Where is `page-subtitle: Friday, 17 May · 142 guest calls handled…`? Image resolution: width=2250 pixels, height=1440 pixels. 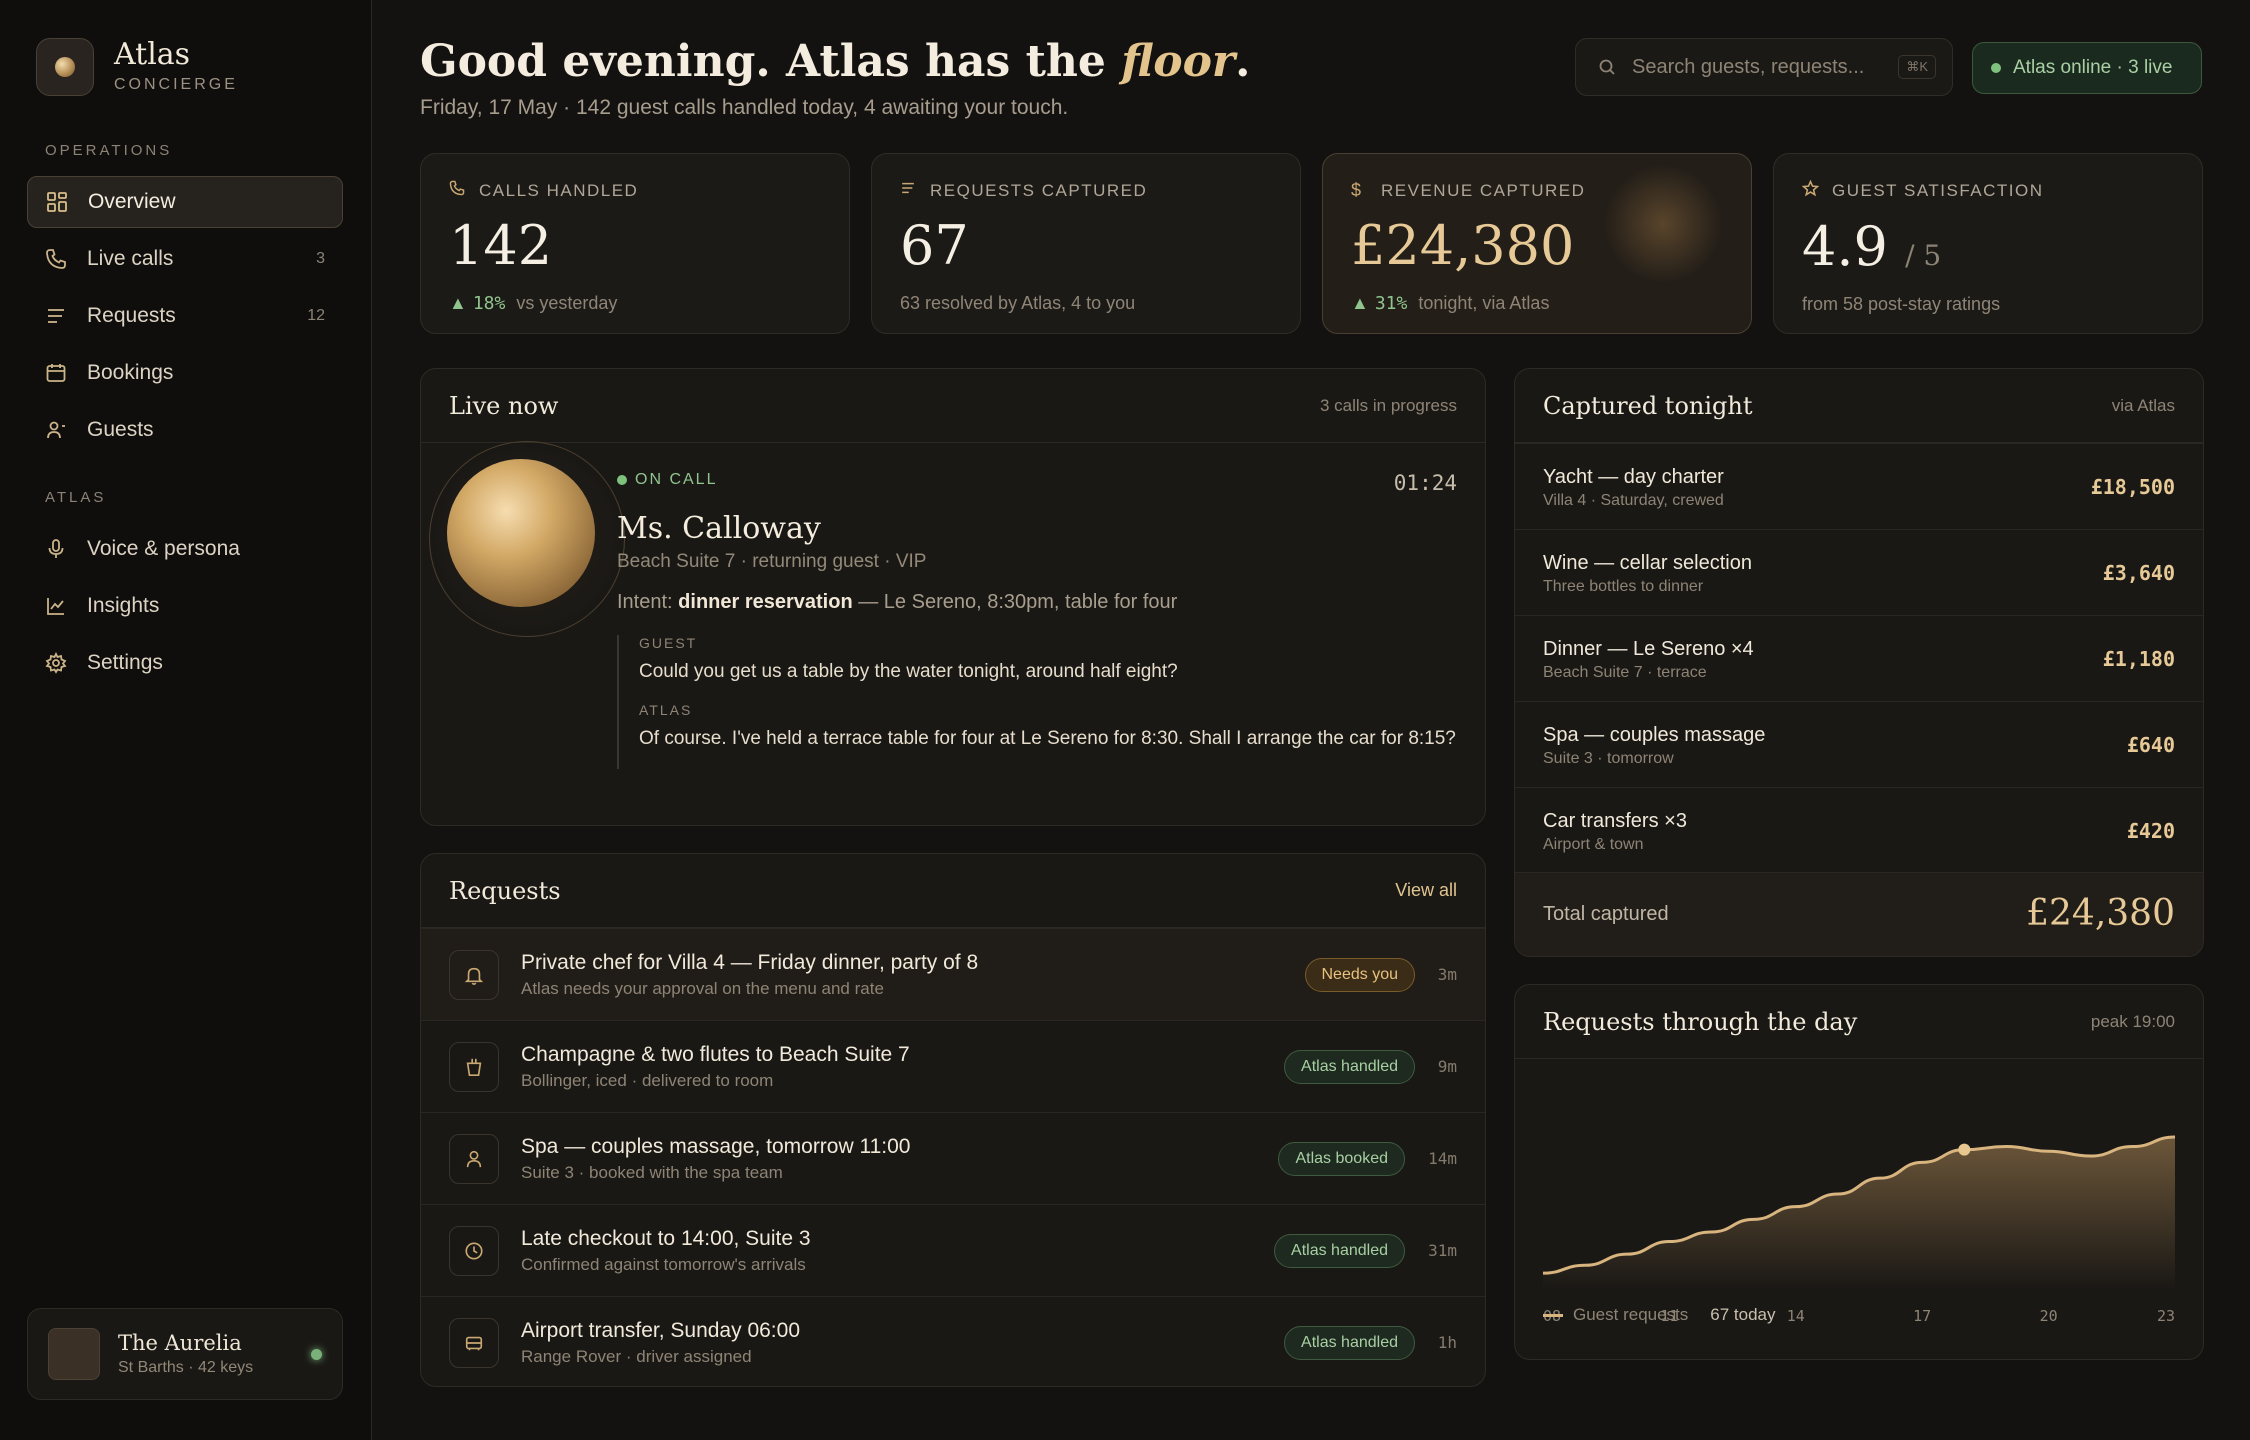
page-subtitle: Friday, 17 May · 142 guest calls handled… is located at coordinates (744, 107).